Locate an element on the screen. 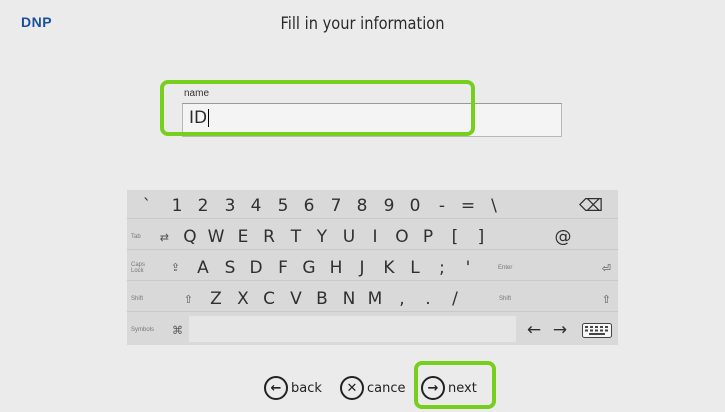  key-3: 3 is located at coordinates (230, 206).